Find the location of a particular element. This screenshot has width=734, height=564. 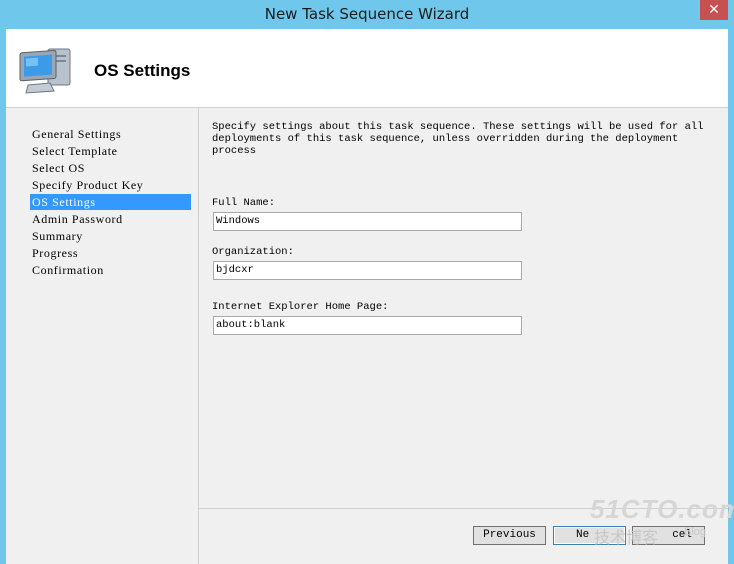

computer-monitor-icon is located at coordinates (45, 71).